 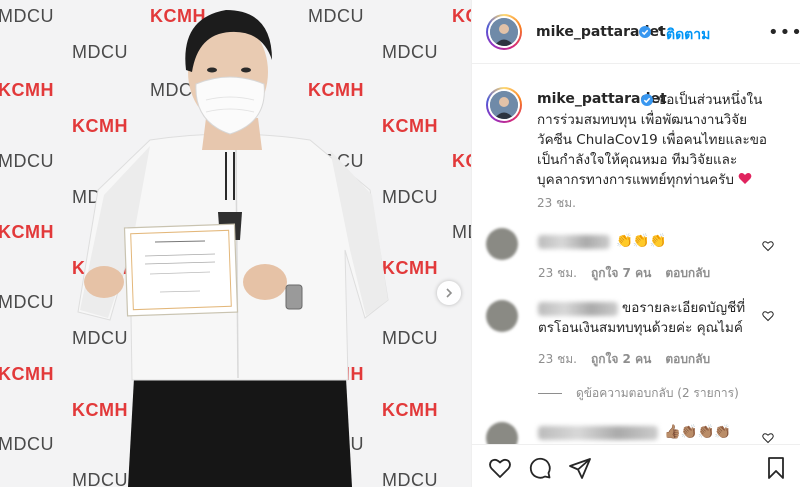 What do you see at coordinates (635, 180) in the screenshot?
I see `caption-line: บุคลากรทางการแพทย์ทุกท่านครับ` at bounding box center [635, 180].